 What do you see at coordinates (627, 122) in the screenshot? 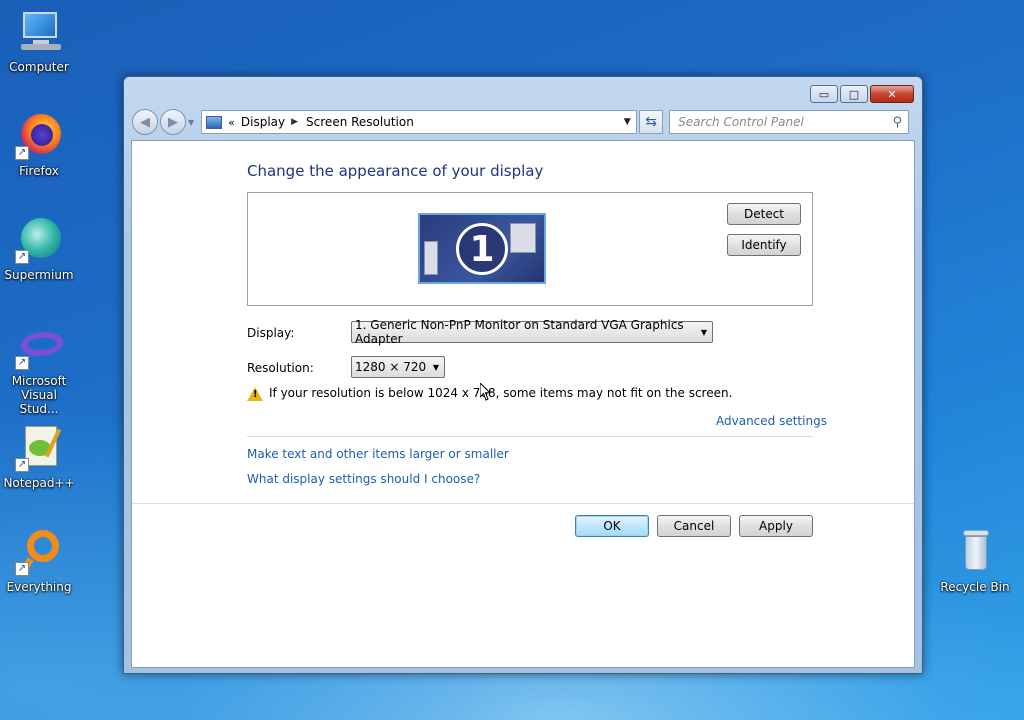
I see `address-dropdown-icon: ▼` at bounding box center [627, 122].